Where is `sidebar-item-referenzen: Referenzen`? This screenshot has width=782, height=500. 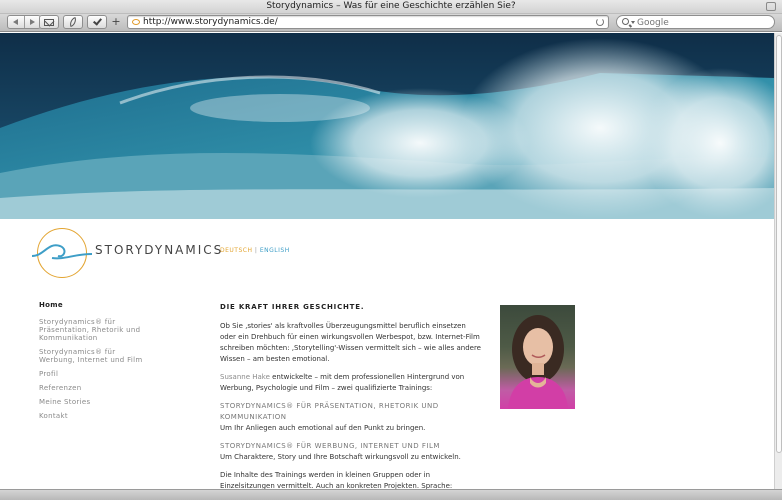
sidebar-item-referenzen: Referenzen is located at coordinates (94, 388).